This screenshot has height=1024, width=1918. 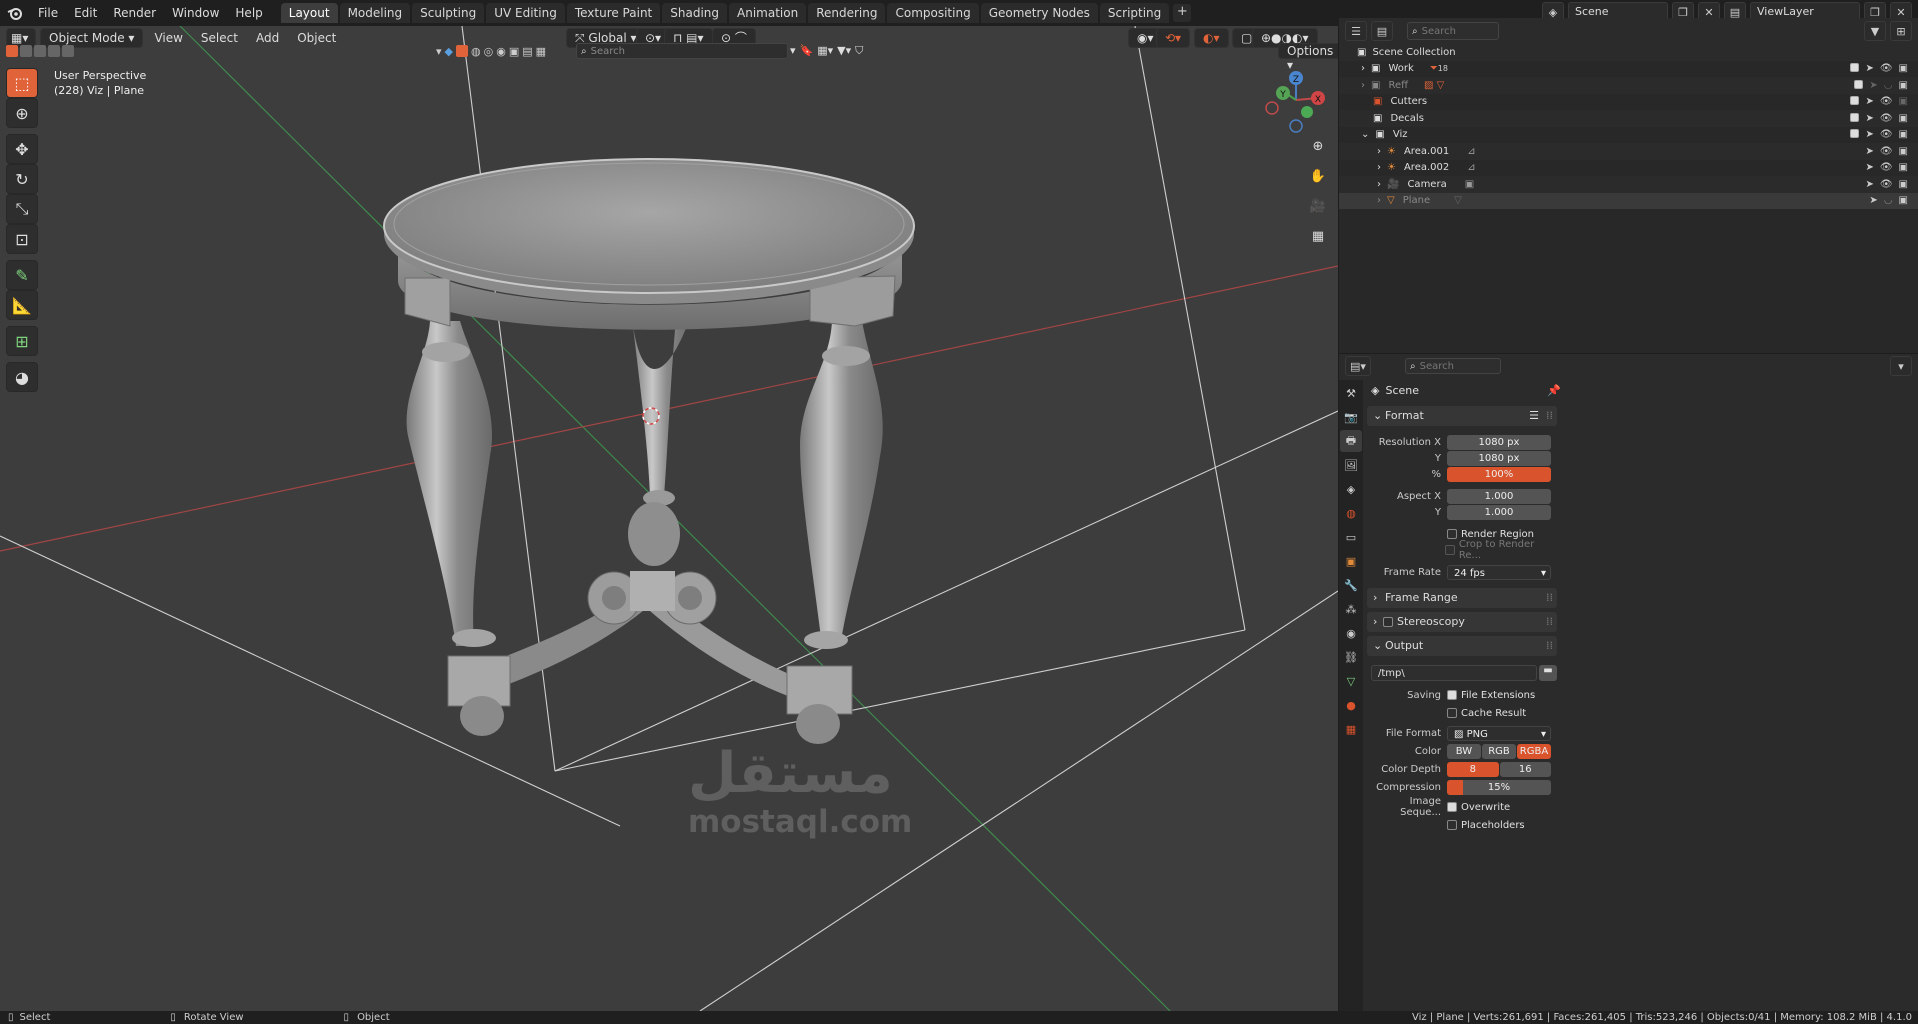 I want to click on resolution-percent-field: 100%, so click(x=1499, y=474).